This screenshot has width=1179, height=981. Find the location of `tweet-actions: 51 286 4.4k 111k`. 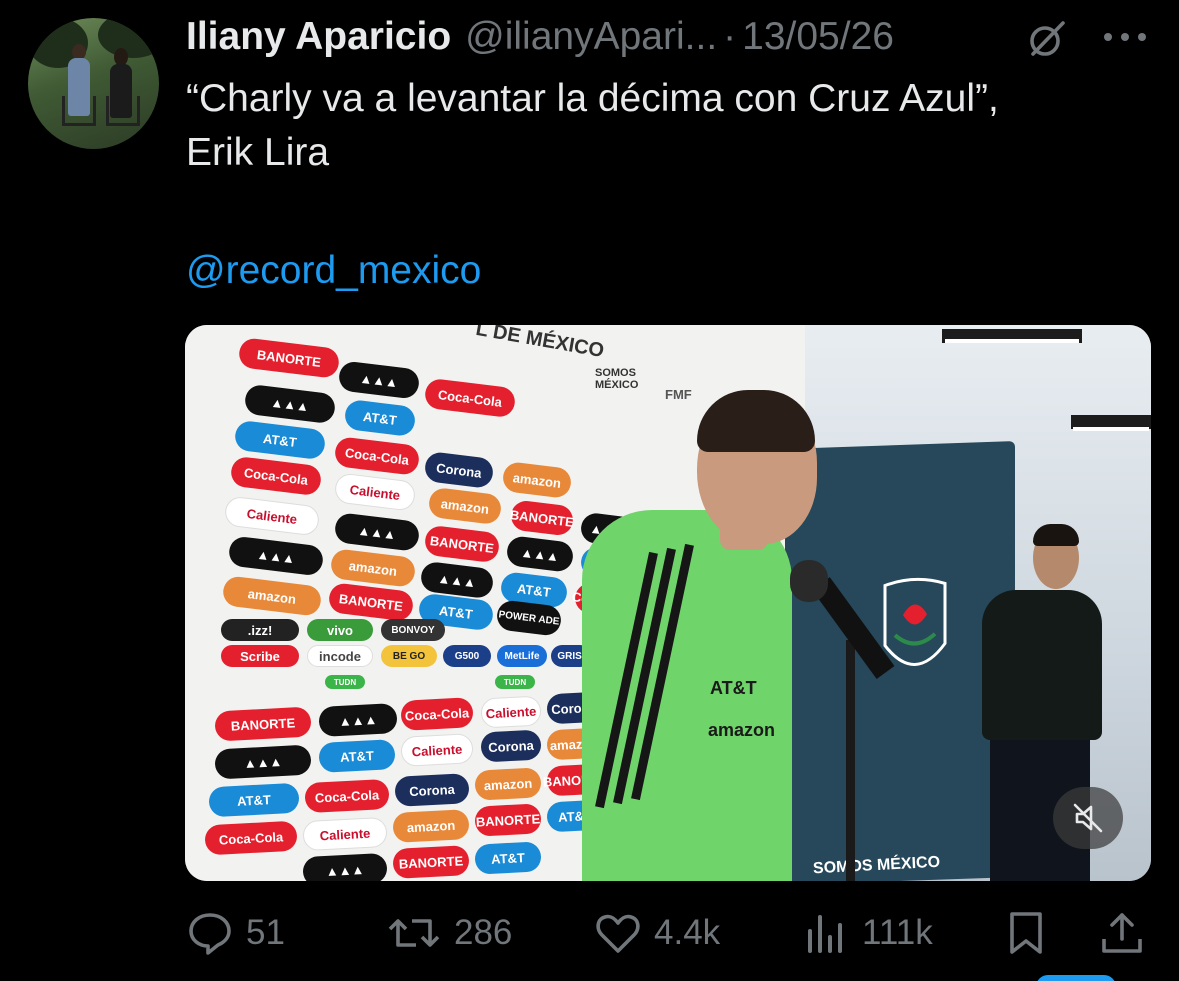

tweet-actions: 51 286 4.4k 111k is located at coordinates (668, 933).